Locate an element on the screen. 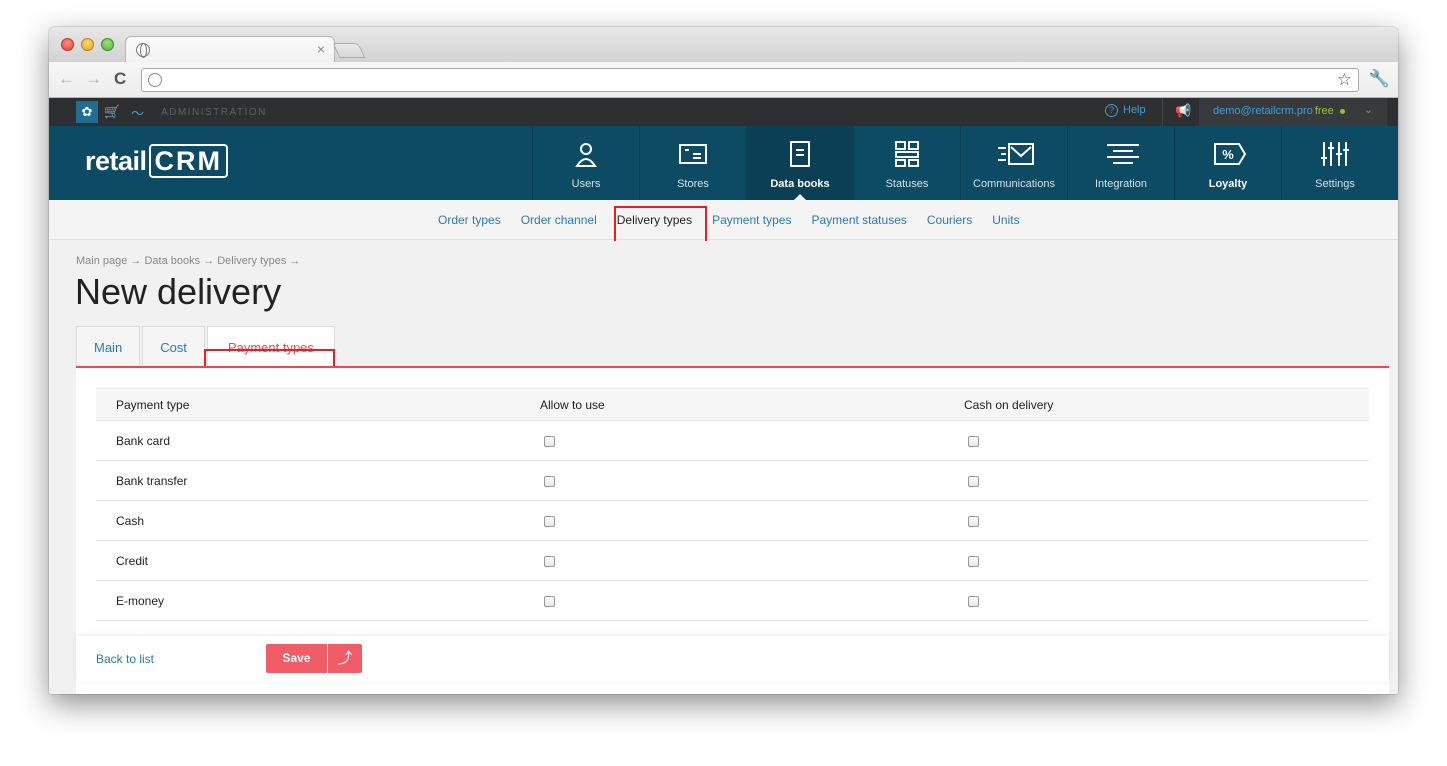 This screenshot has width=1447, height=766. mail-icon is located at coordinates (1016, 154).